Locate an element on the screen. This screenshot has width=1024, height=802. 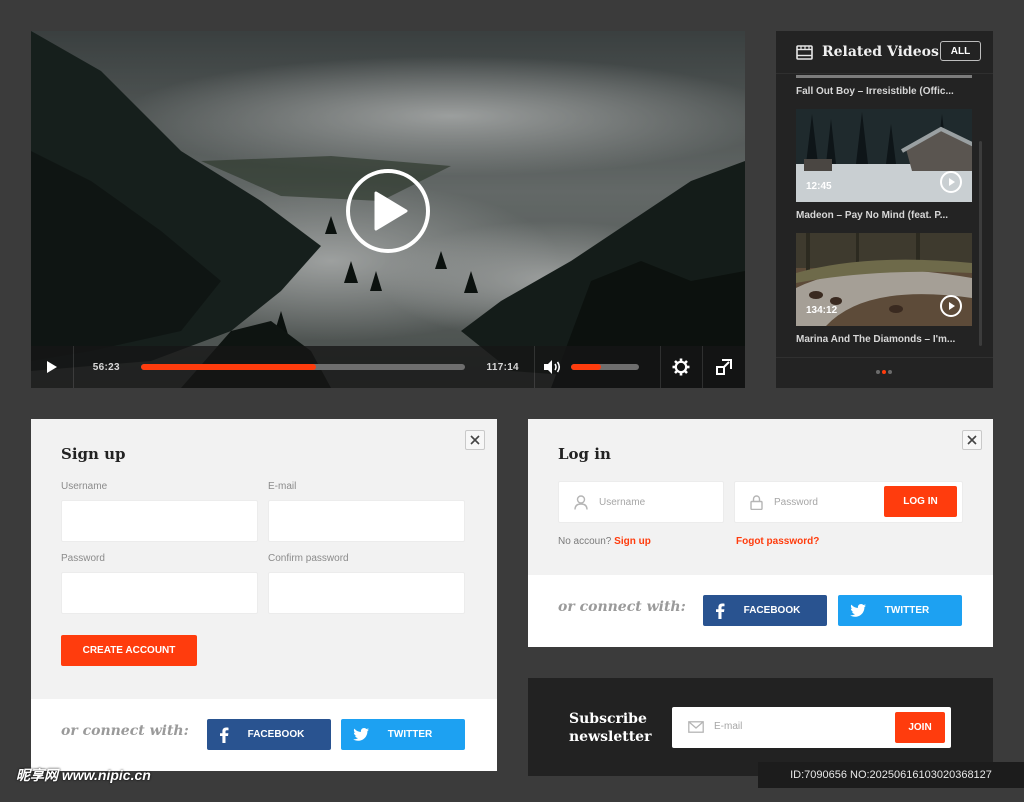
volume-button is located at coordinates (553, 367).